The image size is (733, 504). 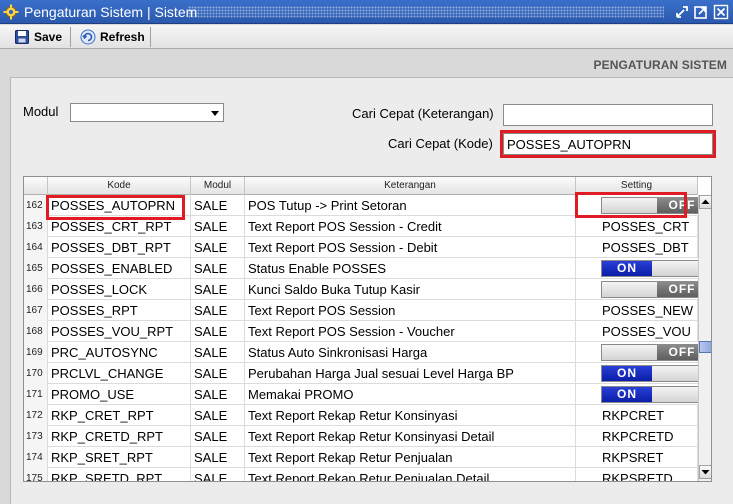 I want to click on cell-setting: POSSES_NEW, so click(x=637, y=310).